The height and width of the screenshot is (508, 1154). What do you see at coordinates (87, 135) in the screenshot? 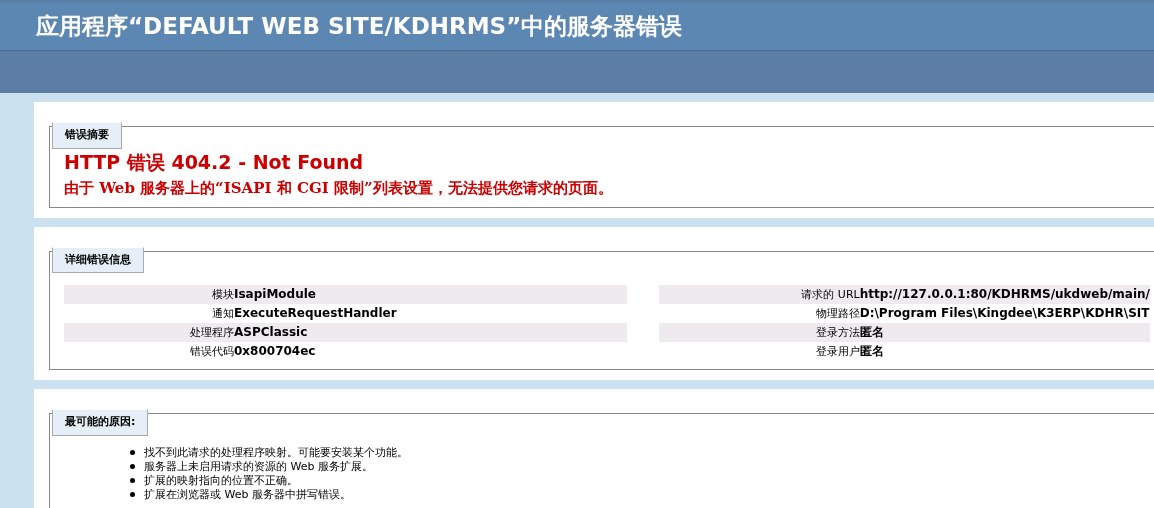
I see `section-legend: 错误摘要` at bounding box center [87, 135].